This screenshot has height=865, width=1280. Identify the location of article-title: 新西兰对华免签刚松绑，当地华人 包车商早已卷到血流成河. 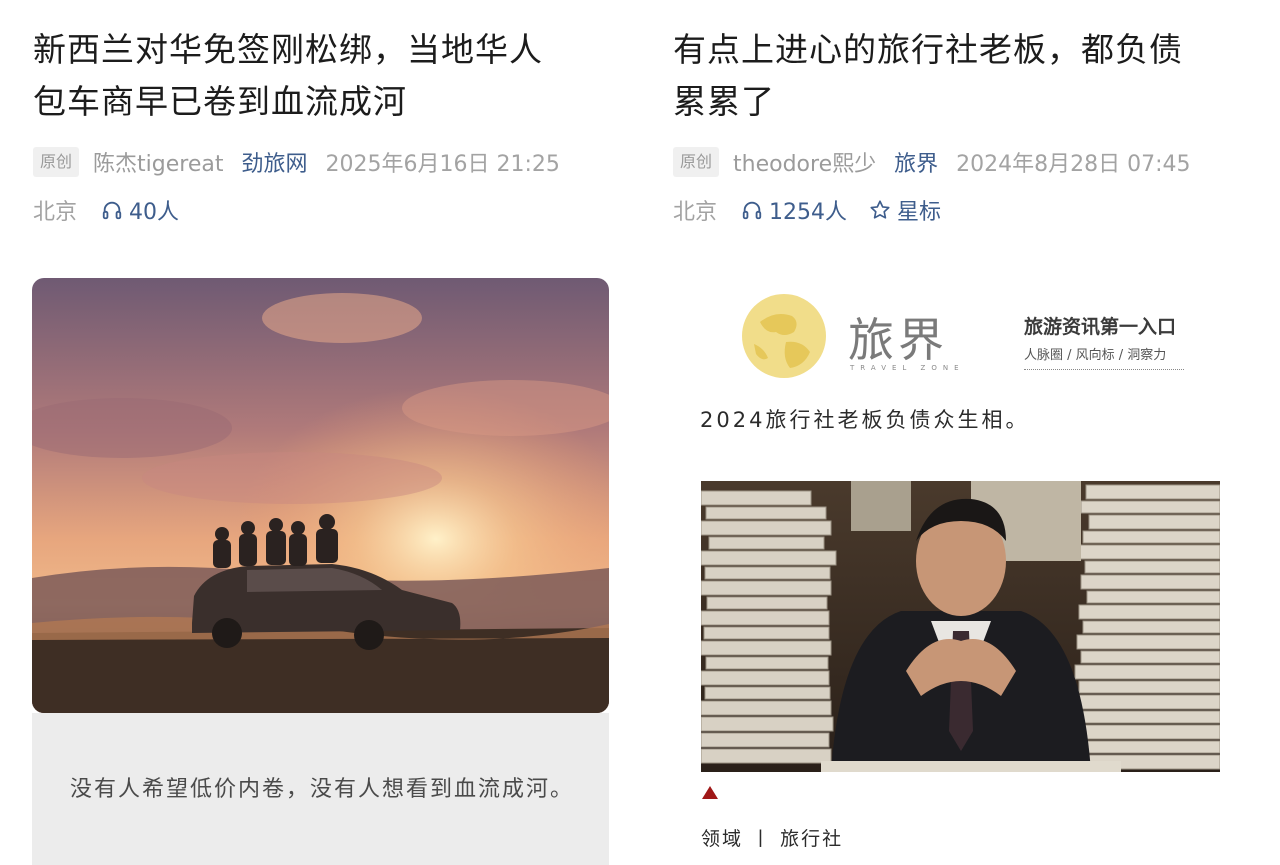
(323, 76).